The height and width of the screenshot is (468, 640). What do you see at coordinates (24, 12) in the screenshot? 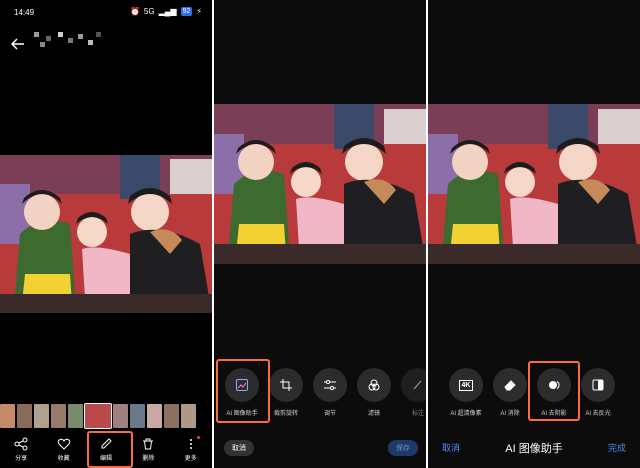
I see `status-time: 14:49` at bounding box center [24, 12].